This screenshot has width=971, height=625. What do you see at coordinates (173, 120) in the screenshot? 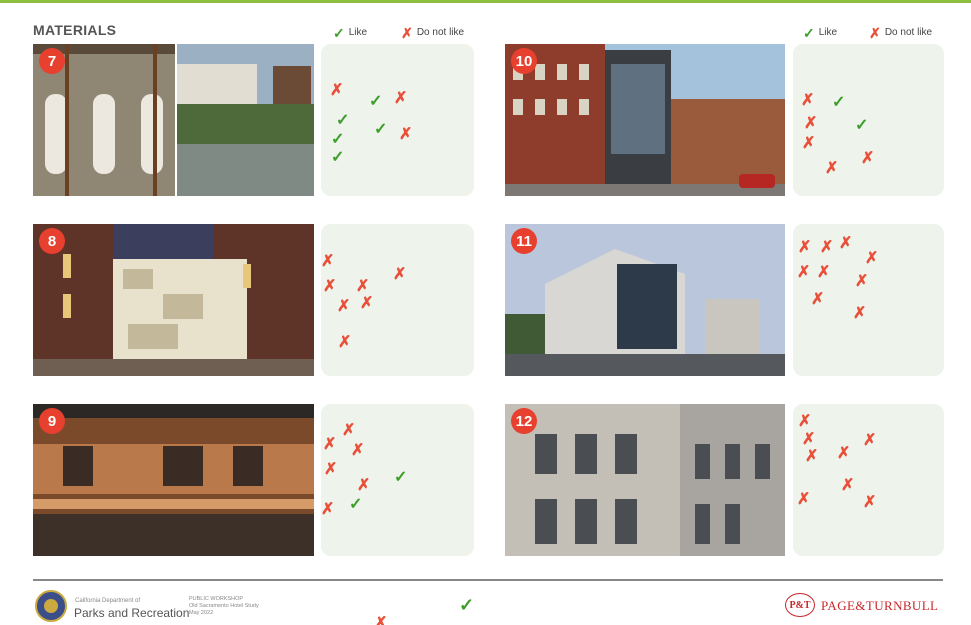
I see `precedent-7-photo` at bounding box center [173, 120].